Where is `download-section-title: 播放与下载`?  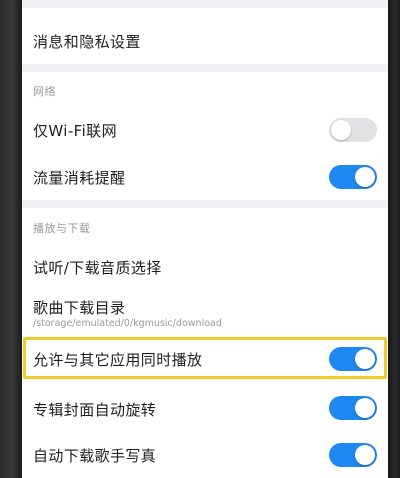
download-section-title: 播放与下载 is located at coordinates (62, 228).